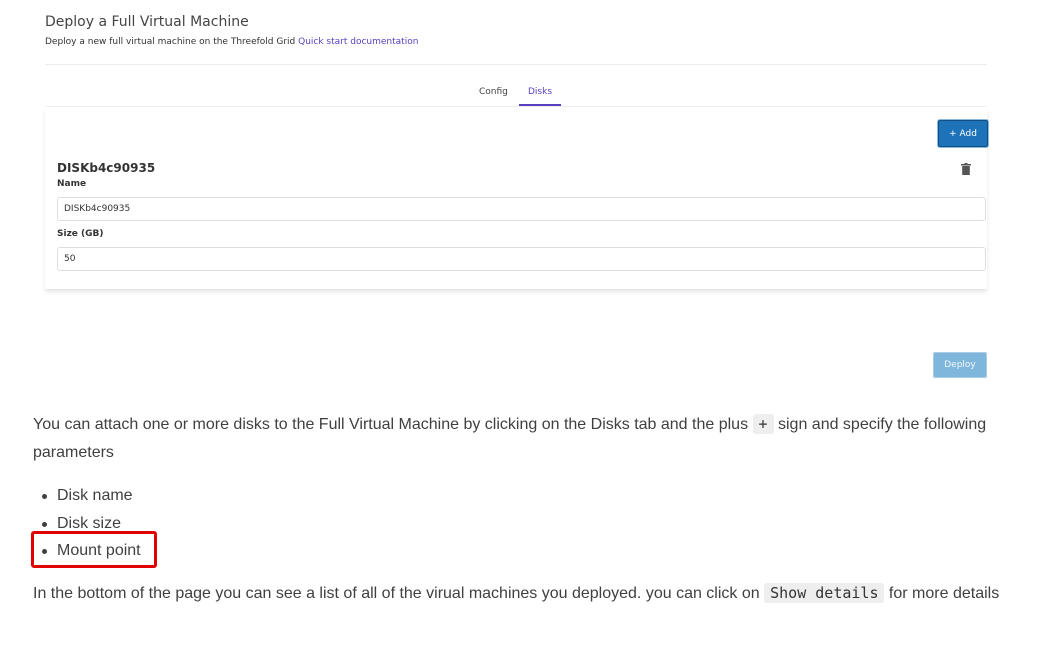 The height and width of the screenshot is (649, 1057). What do you see at coordinates (493, 95) in the screenshot?
I see `tab-config: Config` at bounding box center [493, 95].